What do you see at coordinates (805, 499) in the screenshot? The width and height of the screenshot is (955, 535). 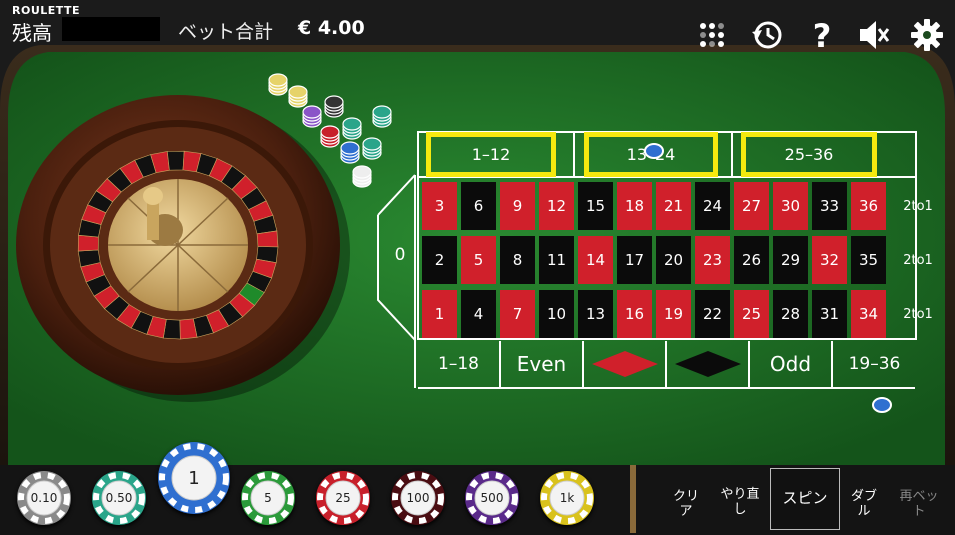 I see `spin-button: スピン` at bounding box center [805, 499].